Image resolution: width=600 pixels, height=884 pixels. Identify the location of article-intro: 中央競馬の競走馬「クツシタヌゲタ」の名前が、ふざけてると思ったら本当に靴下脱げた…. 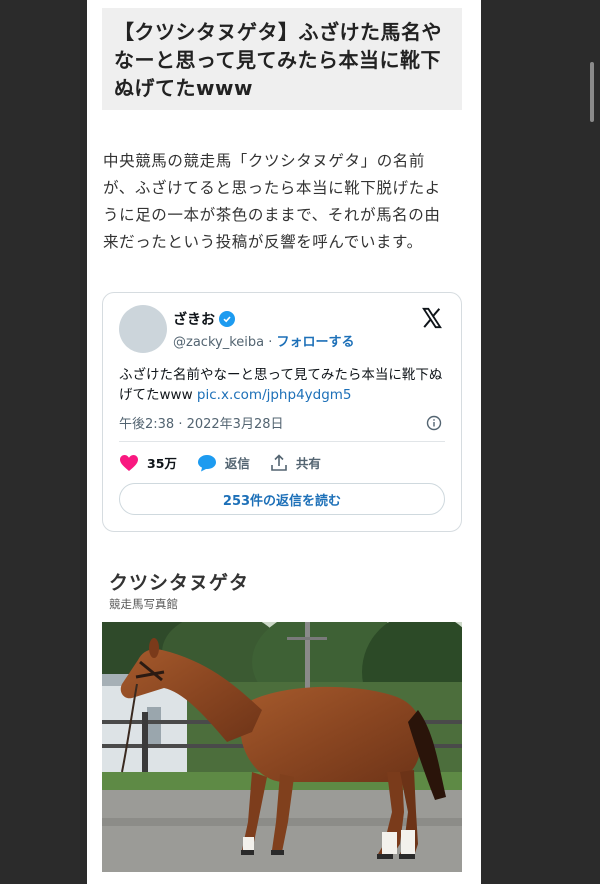
(272, 201).